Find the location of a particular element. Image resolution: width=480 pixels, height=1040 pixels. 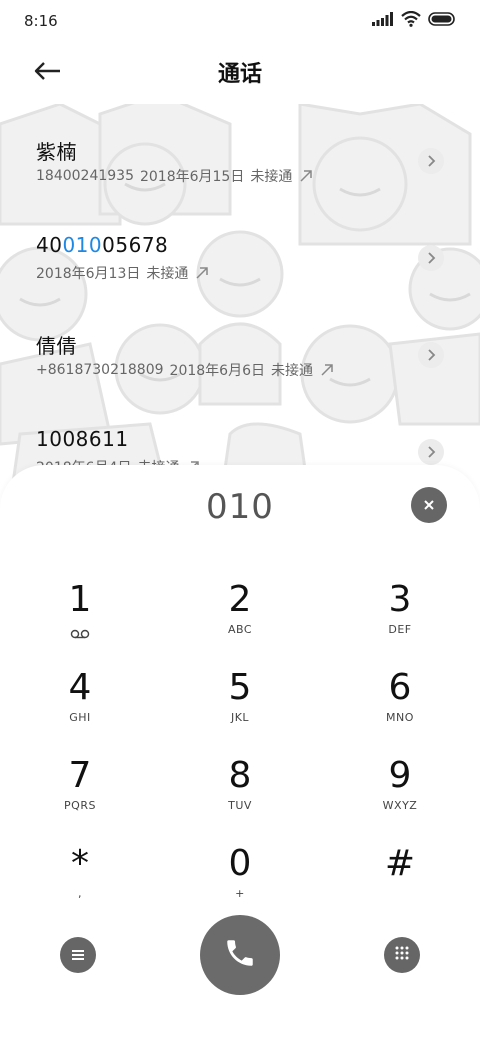

key-letters: GHI is located at coordinates (80, 717).